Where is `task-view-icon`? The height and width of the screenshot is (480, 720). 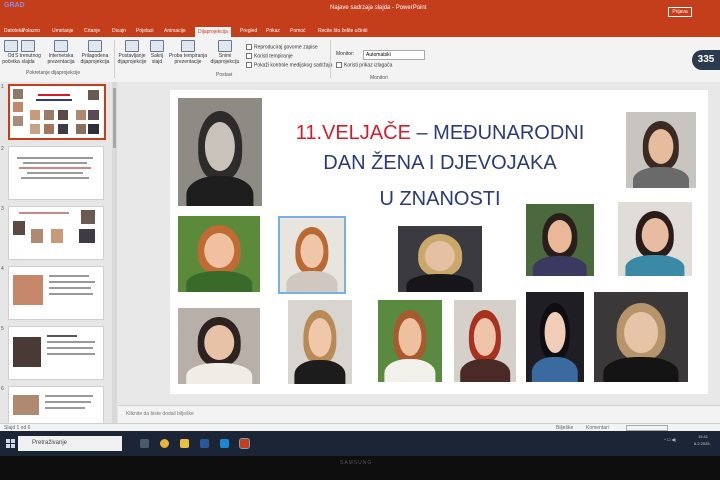
task-view-icon is located at coordinates (144, 443).